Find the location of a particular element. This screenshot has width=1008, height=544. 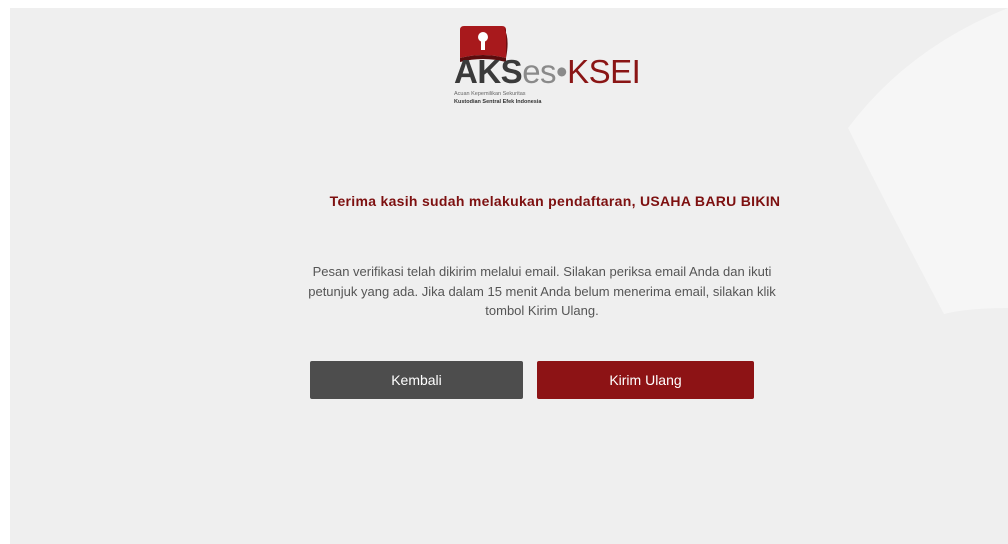

background-decoration is located at coordinates (928, 161).